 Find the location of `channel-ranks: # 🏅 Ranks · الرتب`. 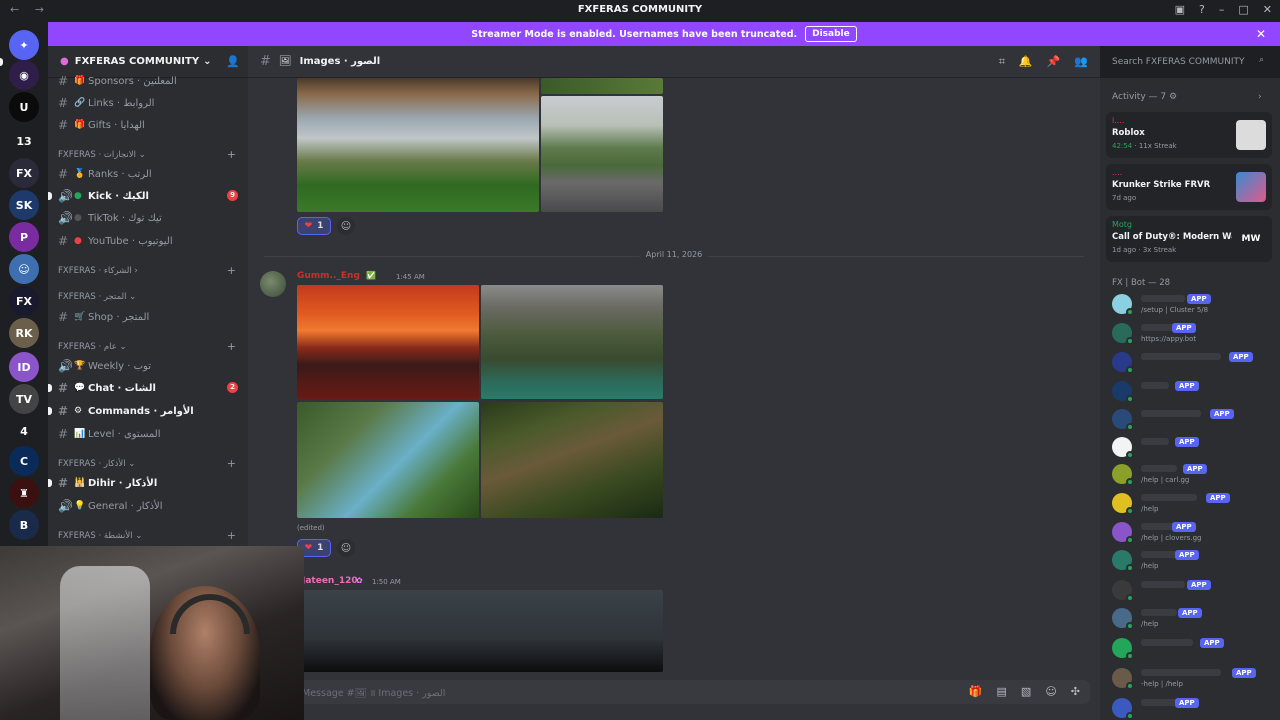

channel-ranks: # 🏅 Ranks · الرتب is located at coordinates (148, 174).